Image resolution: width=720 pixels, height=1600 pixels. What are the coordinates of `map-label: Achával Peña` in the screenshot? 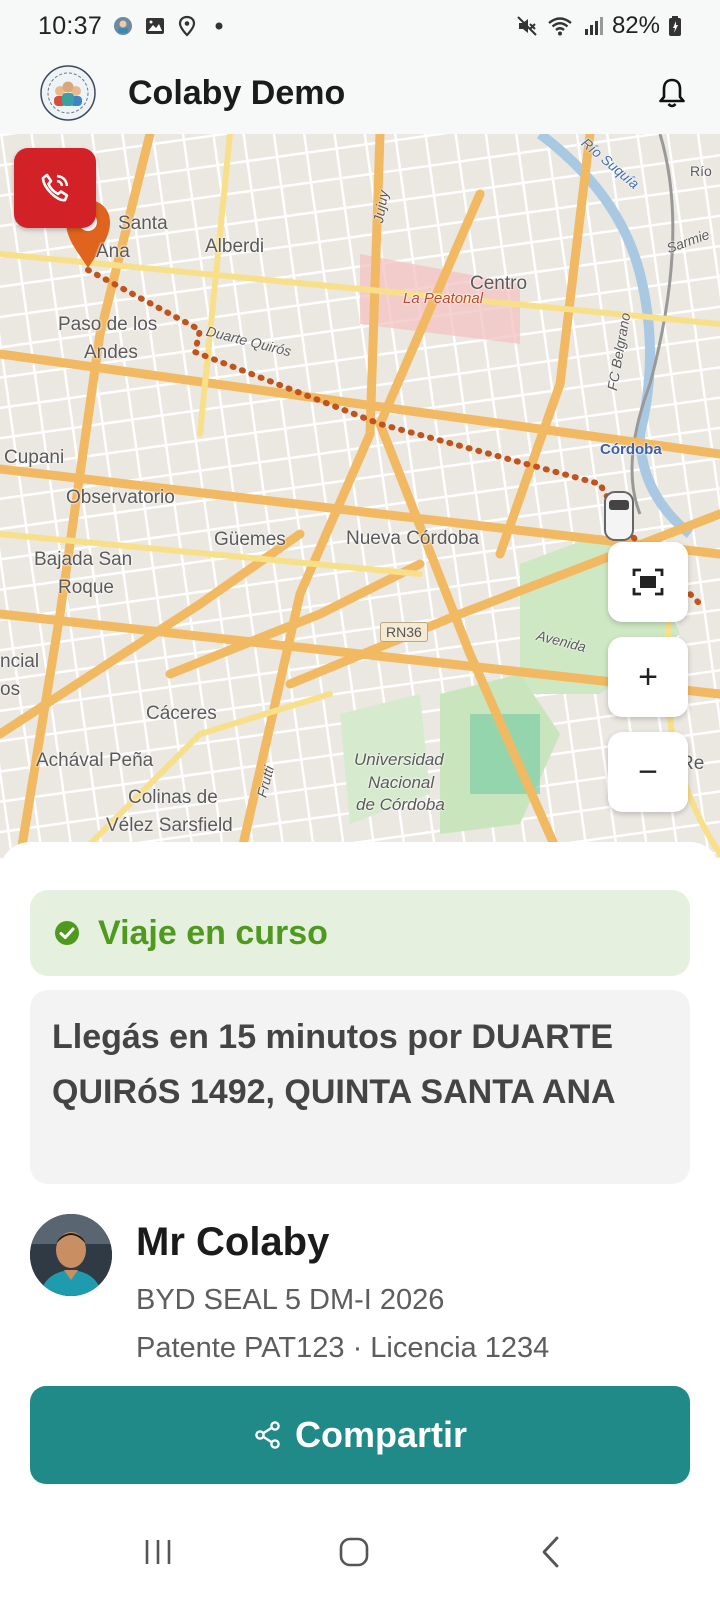 It's located at (95, 760).